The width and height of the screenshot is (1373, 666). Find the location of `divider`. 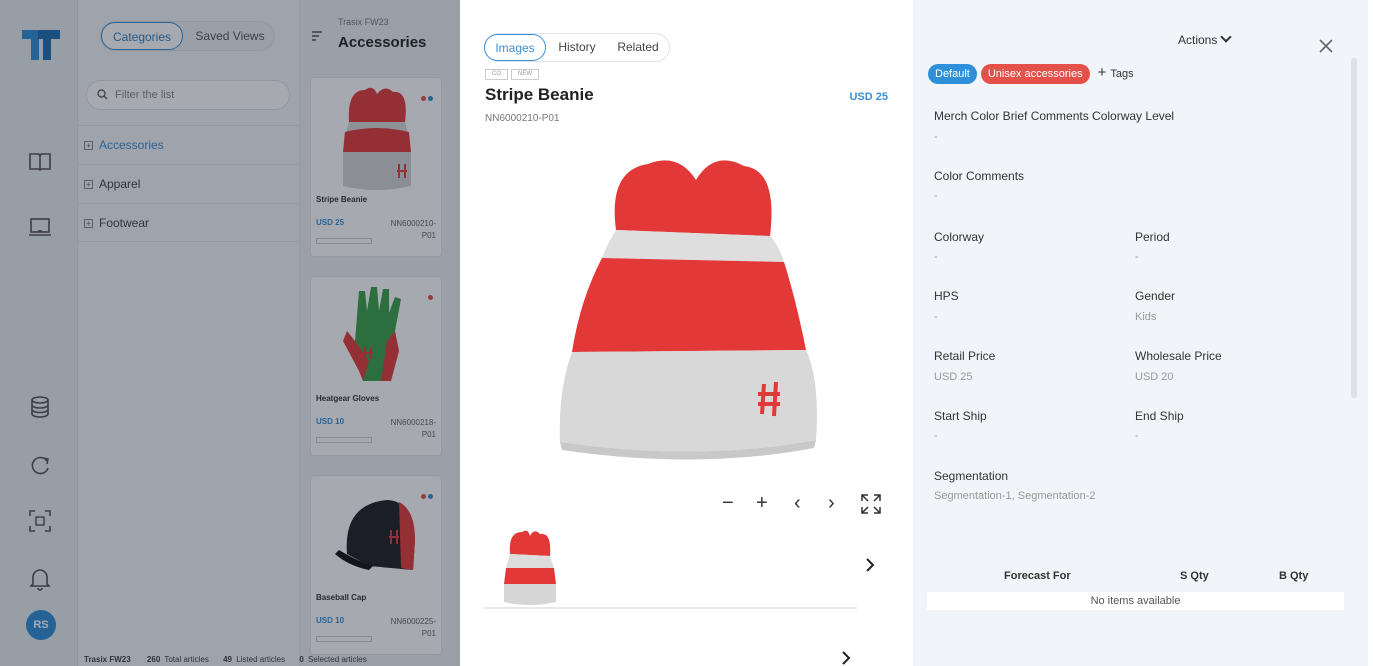

divider is located at coordinates (670, 608).